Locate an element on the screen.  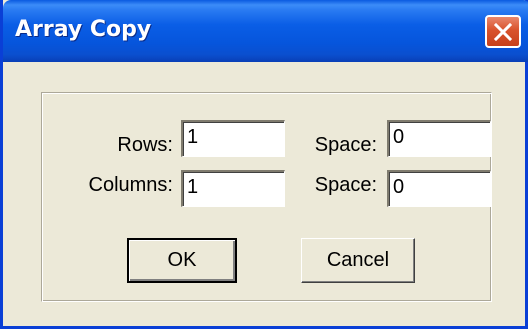
columns-space-label: Space: is located at coordinates (345, 185).